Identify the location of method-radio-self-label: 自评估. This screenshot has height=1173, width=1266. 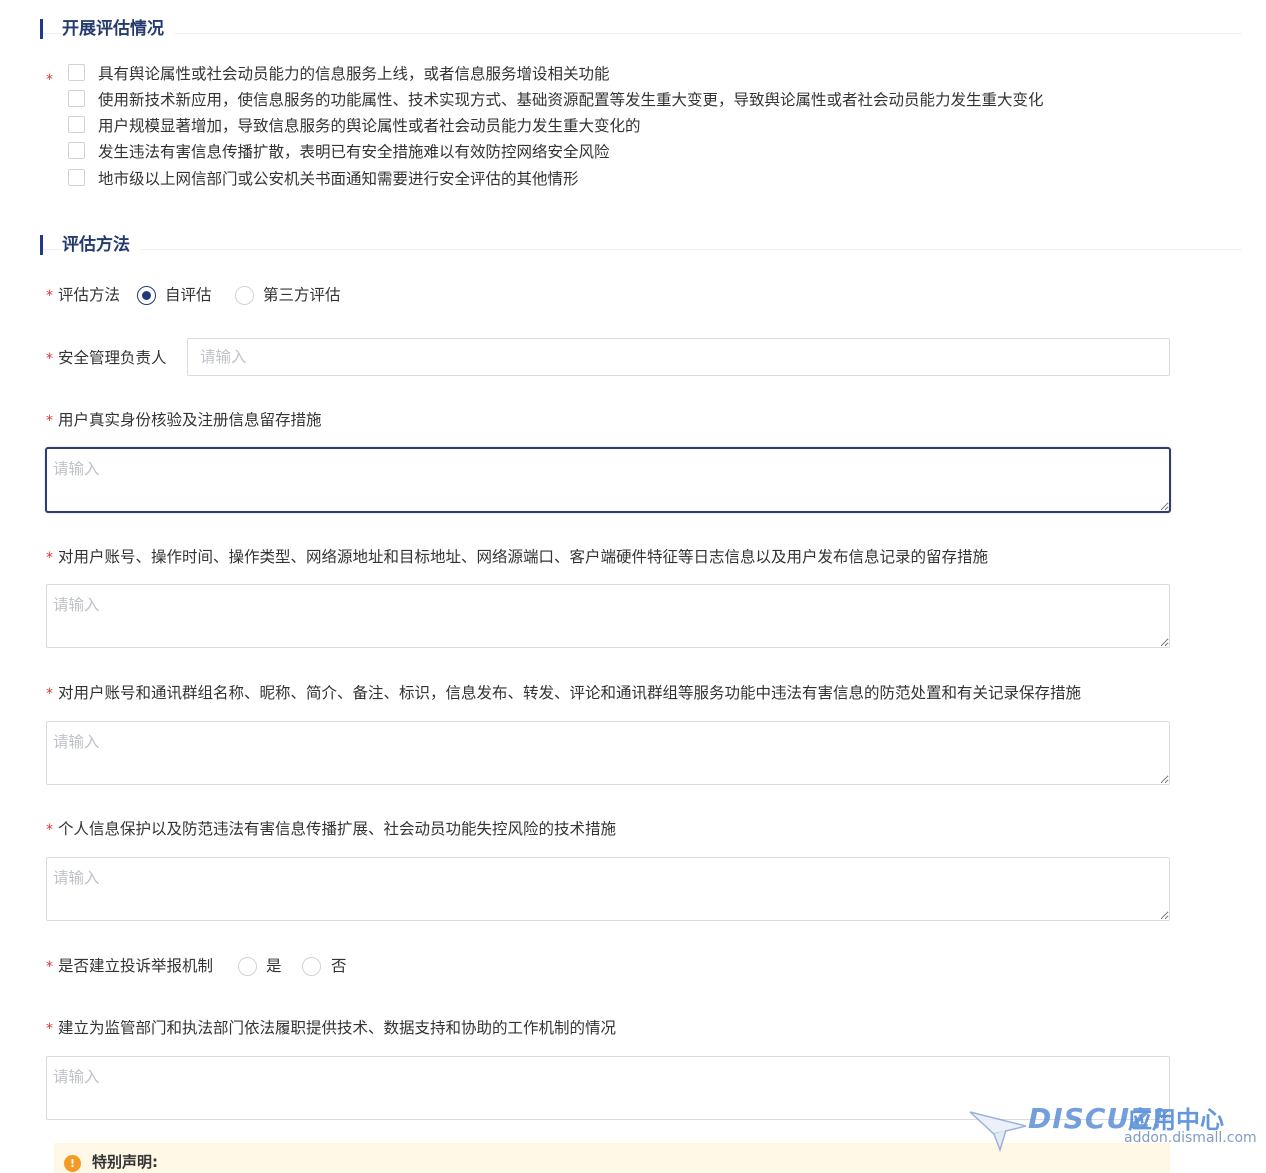
(188, 295).